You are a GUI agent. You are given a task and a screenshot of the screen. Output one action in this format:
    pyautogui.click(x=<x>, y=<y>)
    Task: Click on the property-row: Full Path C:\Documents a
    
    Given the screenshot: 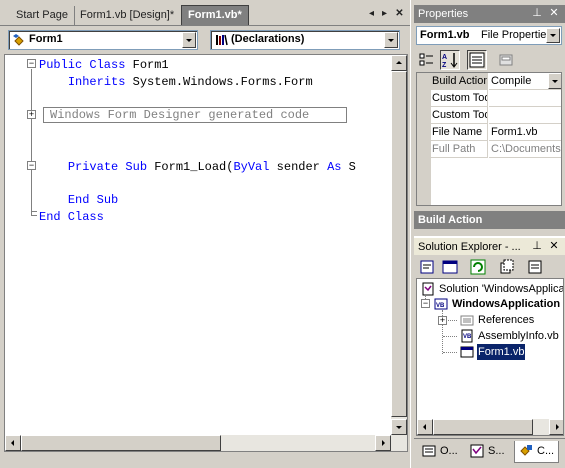 What is the action you would take?
    pyautogui.click(x=489, y=149)
    